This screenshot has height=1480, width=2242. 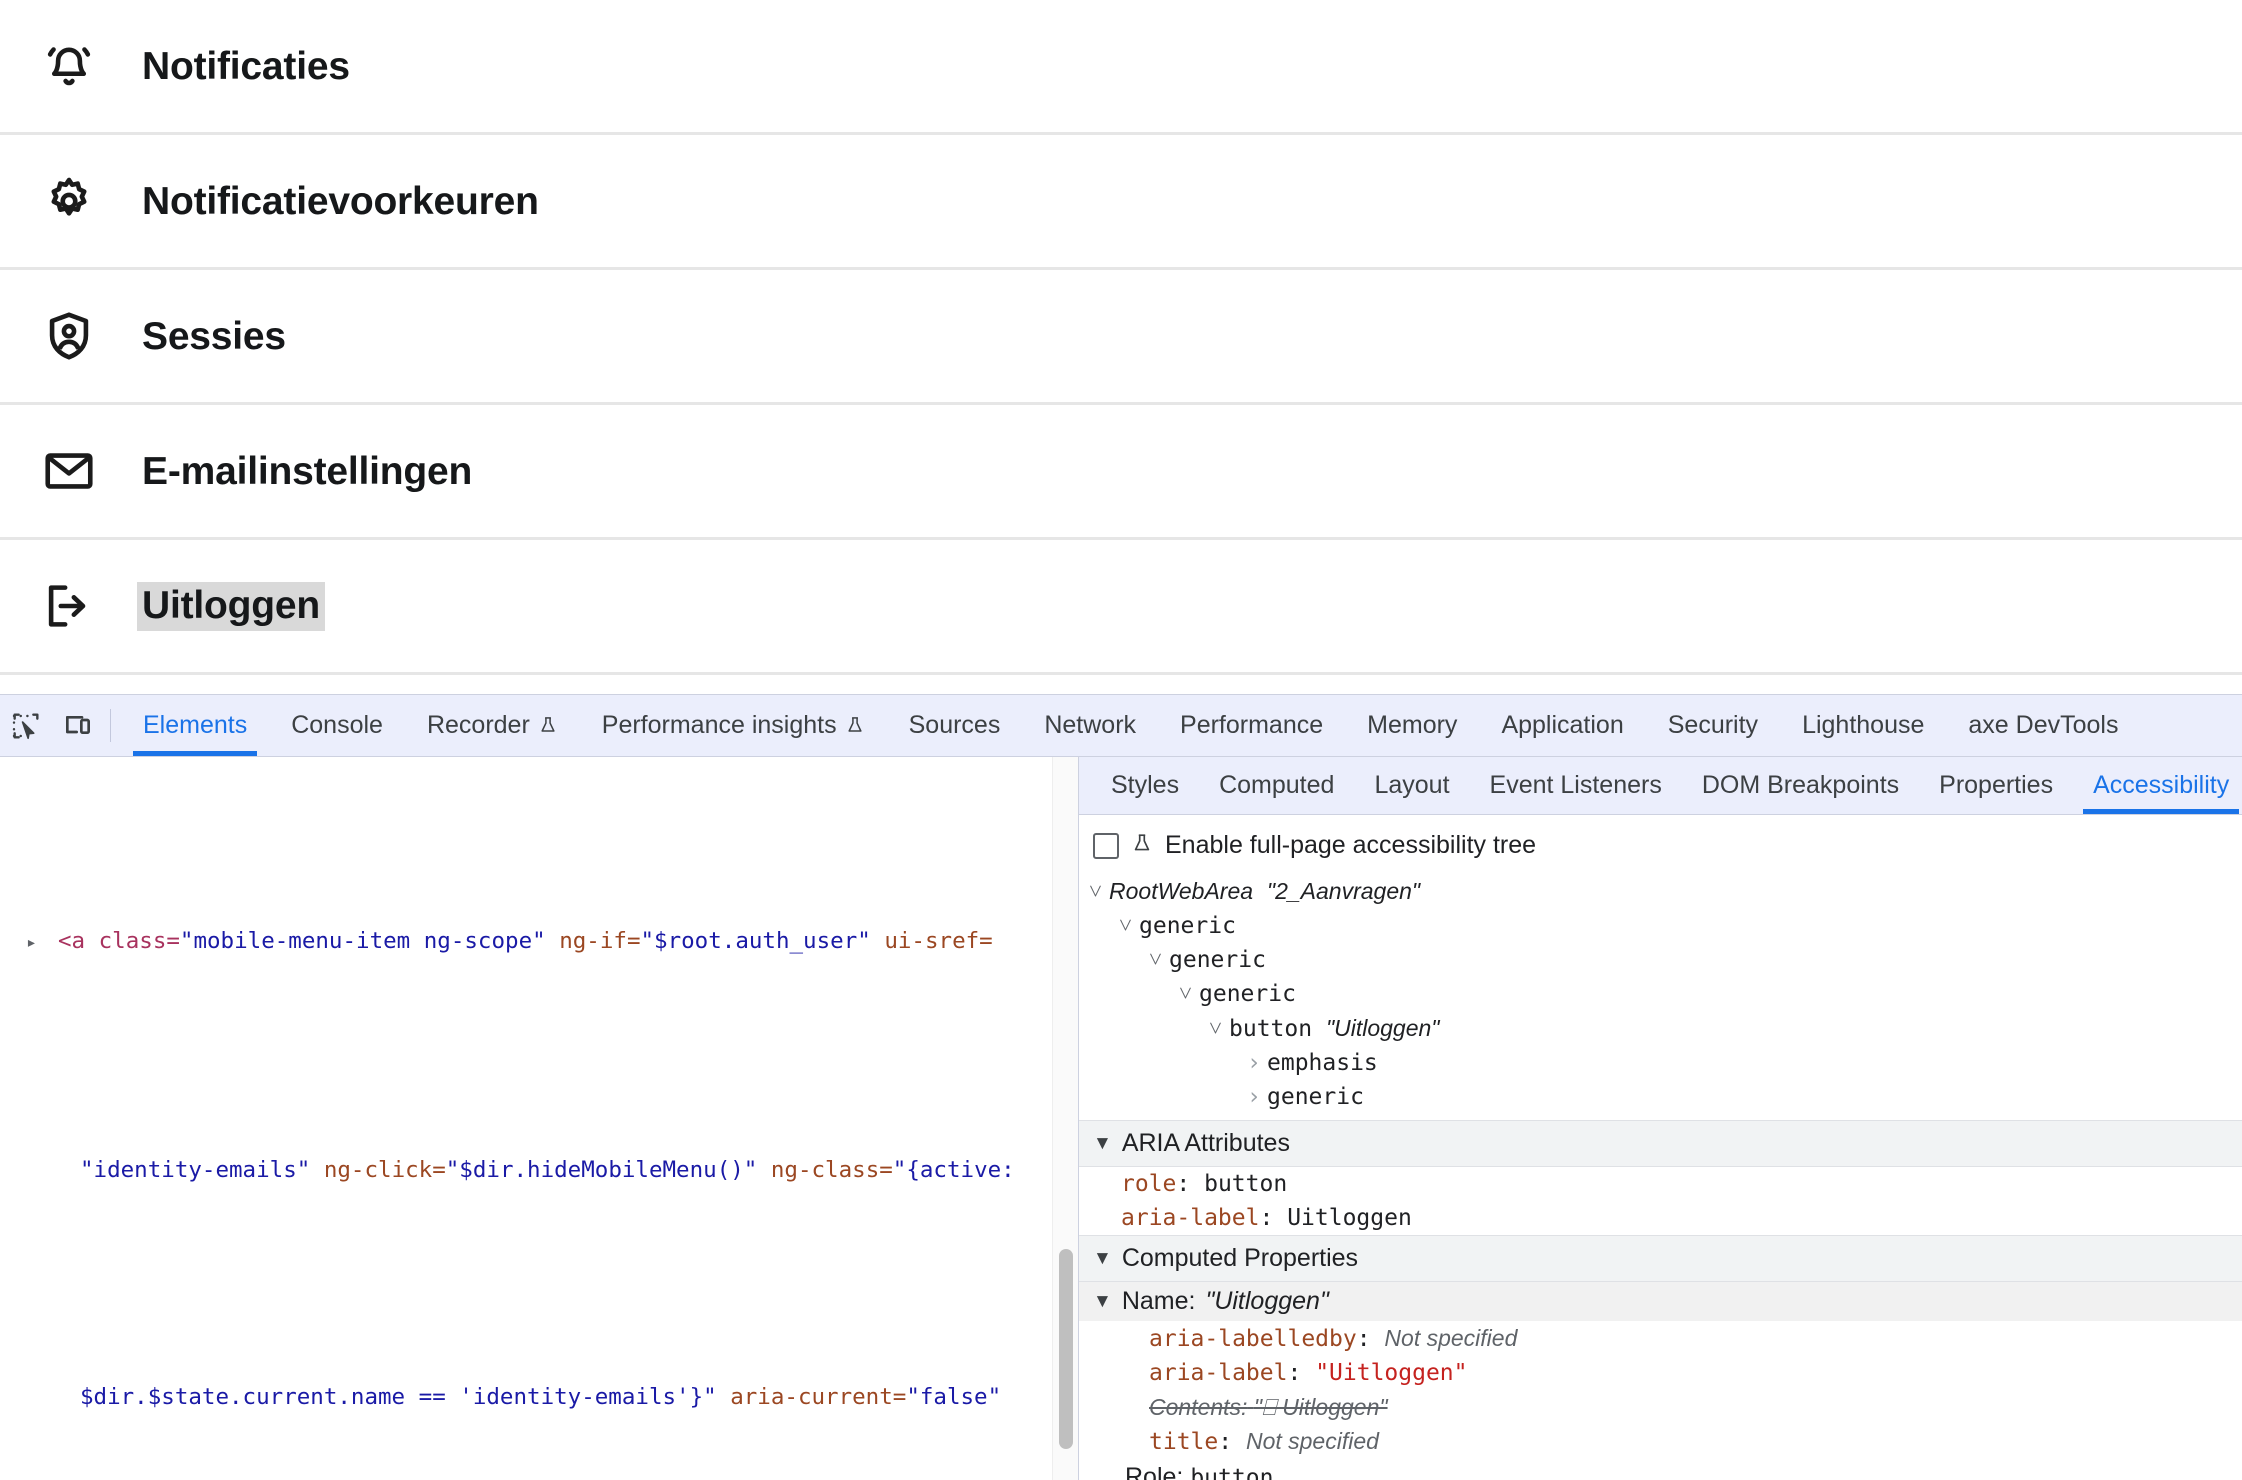 I want to click on computed-name-row: ▼ Name: "Uitloggen", so click(x=1660, y=1301).